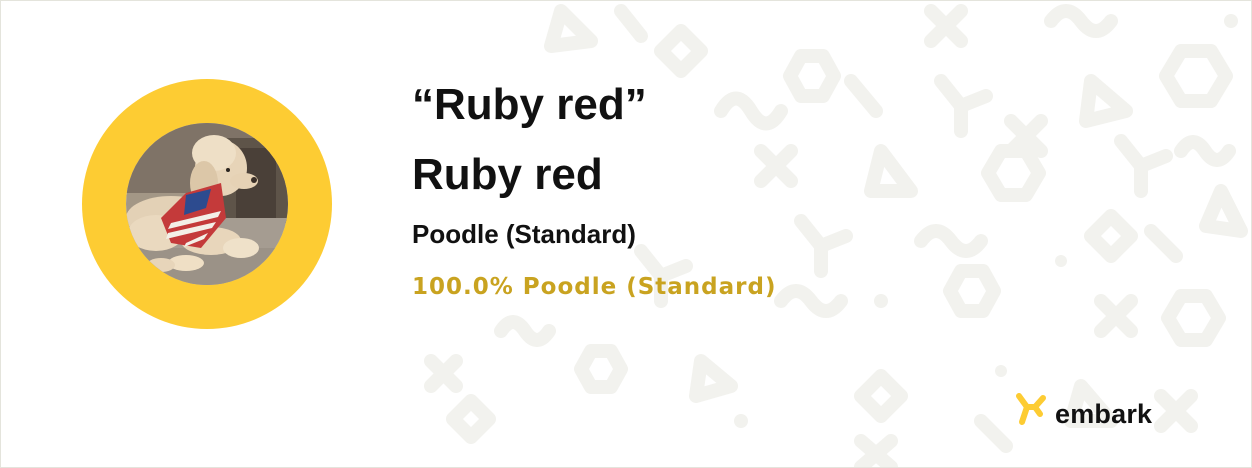  Describe the element at coordinates (1031, 409) in the screenshot. I see `embark-logo-icon` at that location.